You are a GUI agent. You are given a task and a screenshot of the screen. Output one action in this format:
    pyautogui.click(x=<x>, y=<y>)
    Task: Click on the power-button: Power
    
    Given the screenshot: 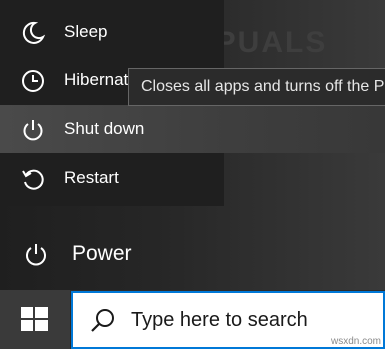 What is the action you would take?
    pyautogui.click(x=192, y=254)
    